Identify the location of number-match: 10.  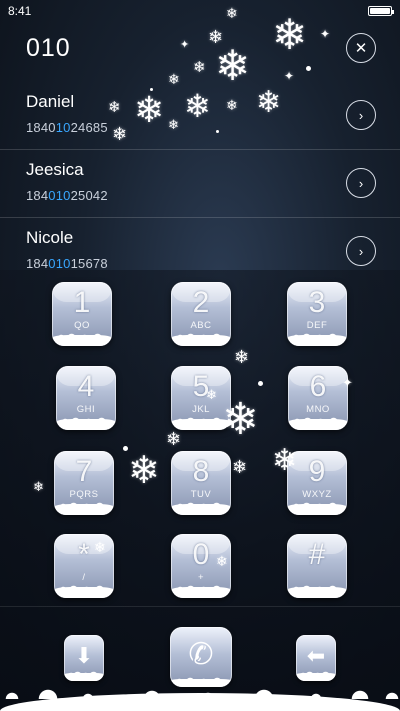
(63, 127).